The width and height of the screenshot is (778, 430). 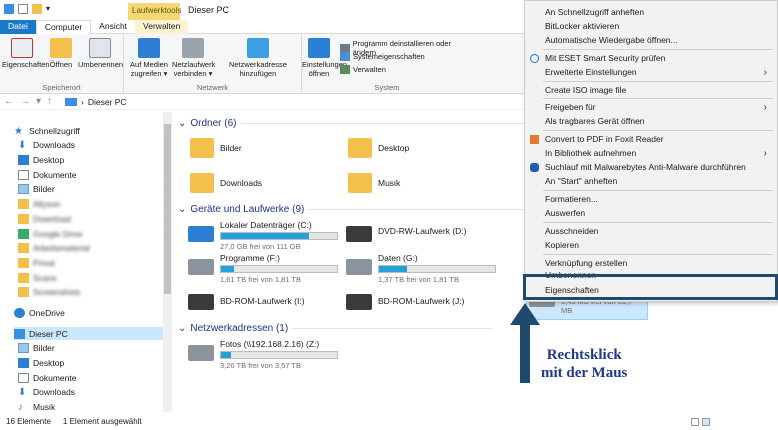 I want to click on download-icon: ⬇, so click(x=22, y=392).